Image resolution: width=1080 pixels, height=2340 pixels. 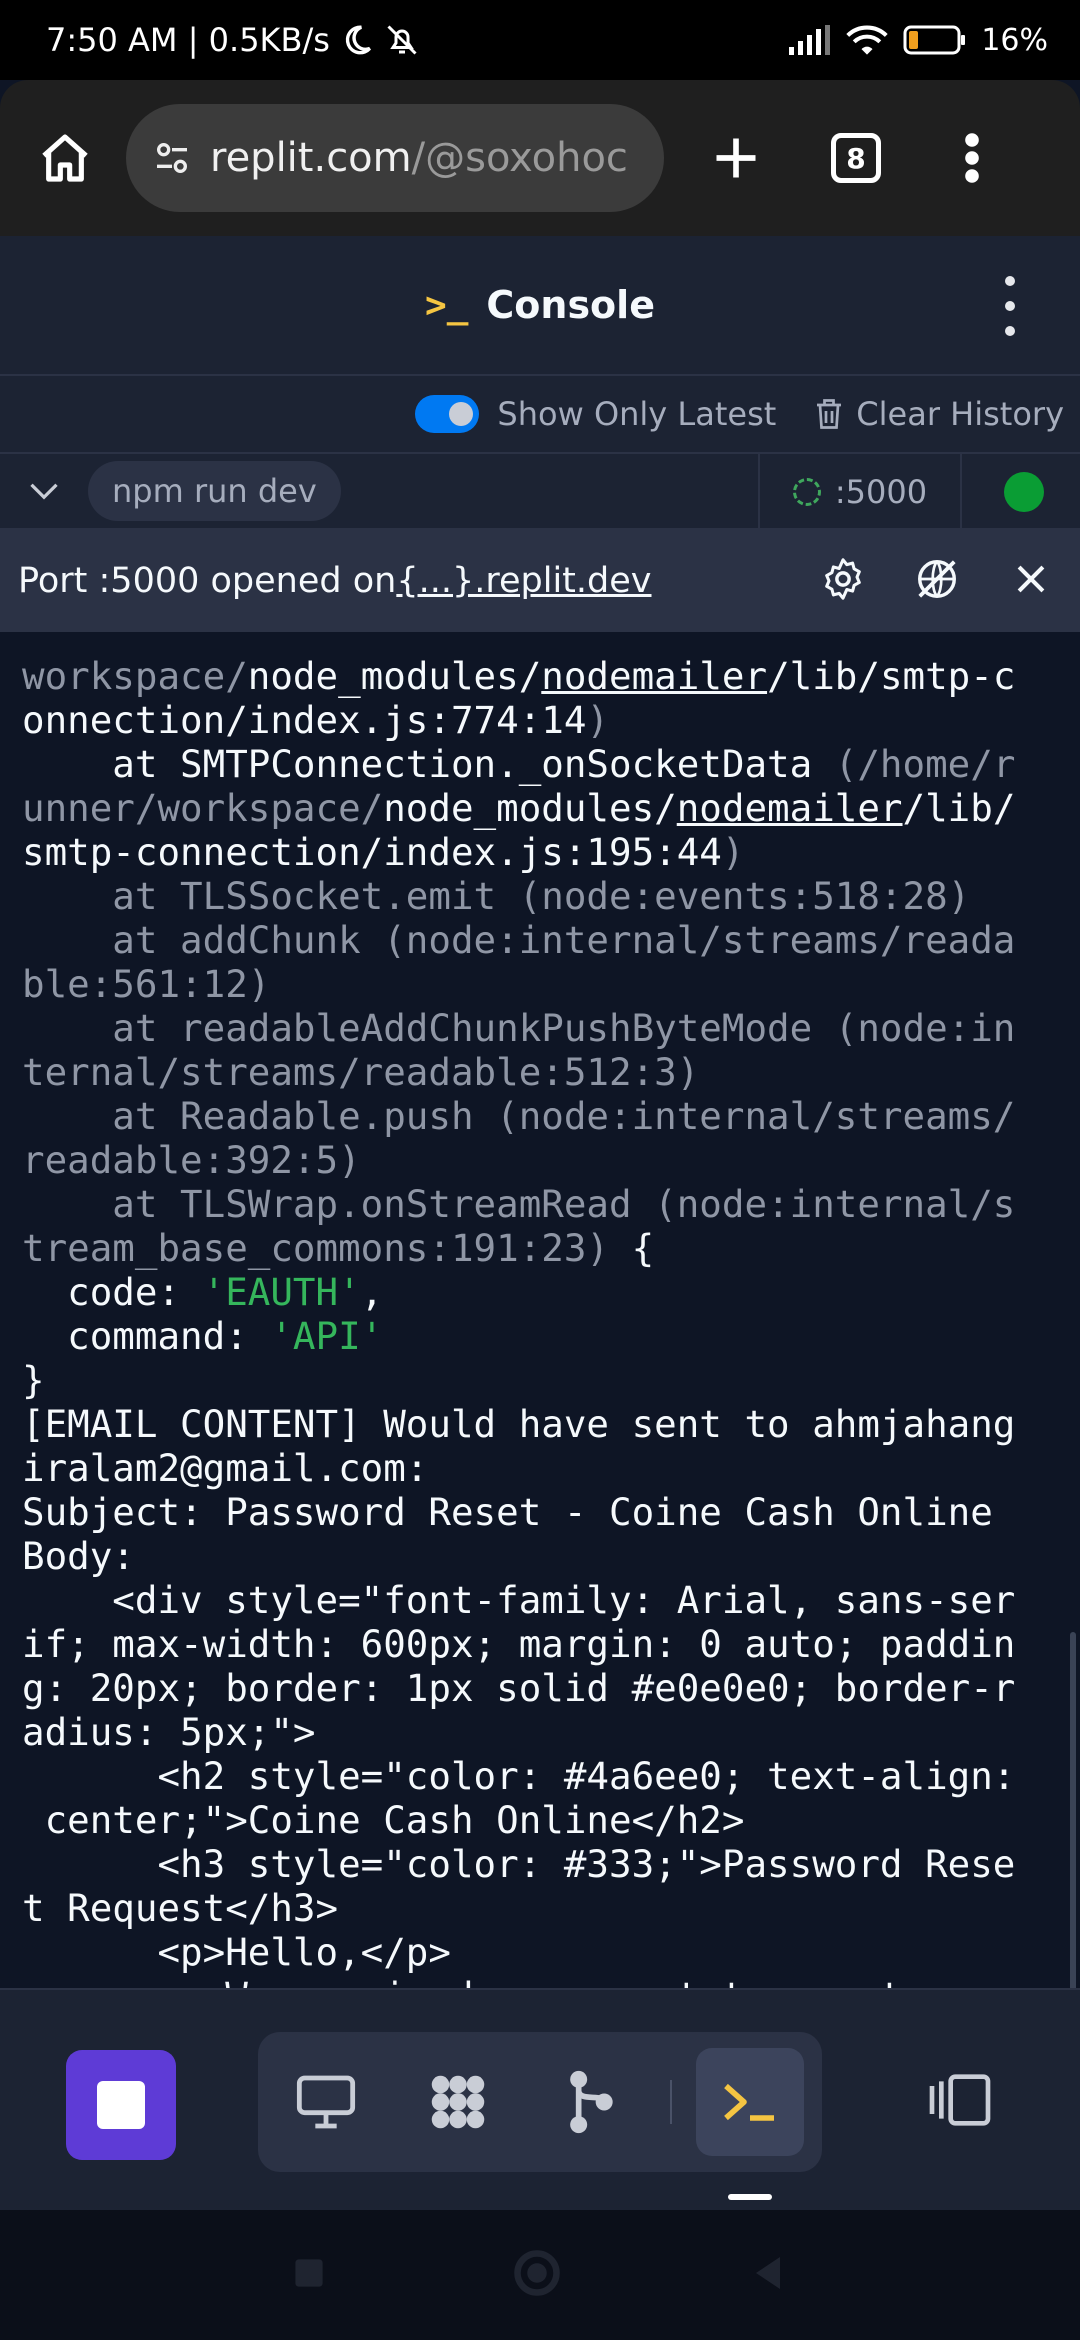 I want to click on console-line: command: 'API', so click(x=203, y=1336).